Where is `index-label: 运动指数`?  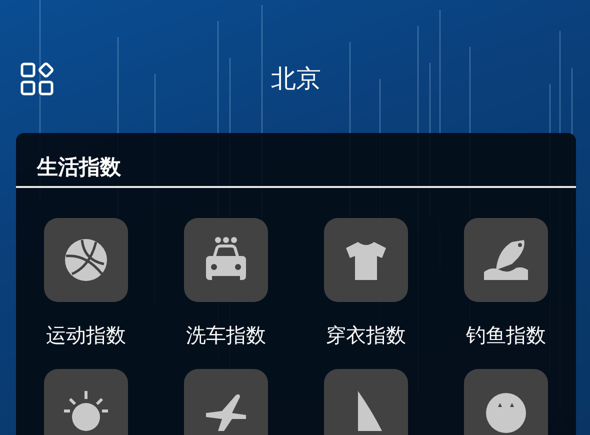 index-label: 运动指数 is located at coordinates (86, 335).